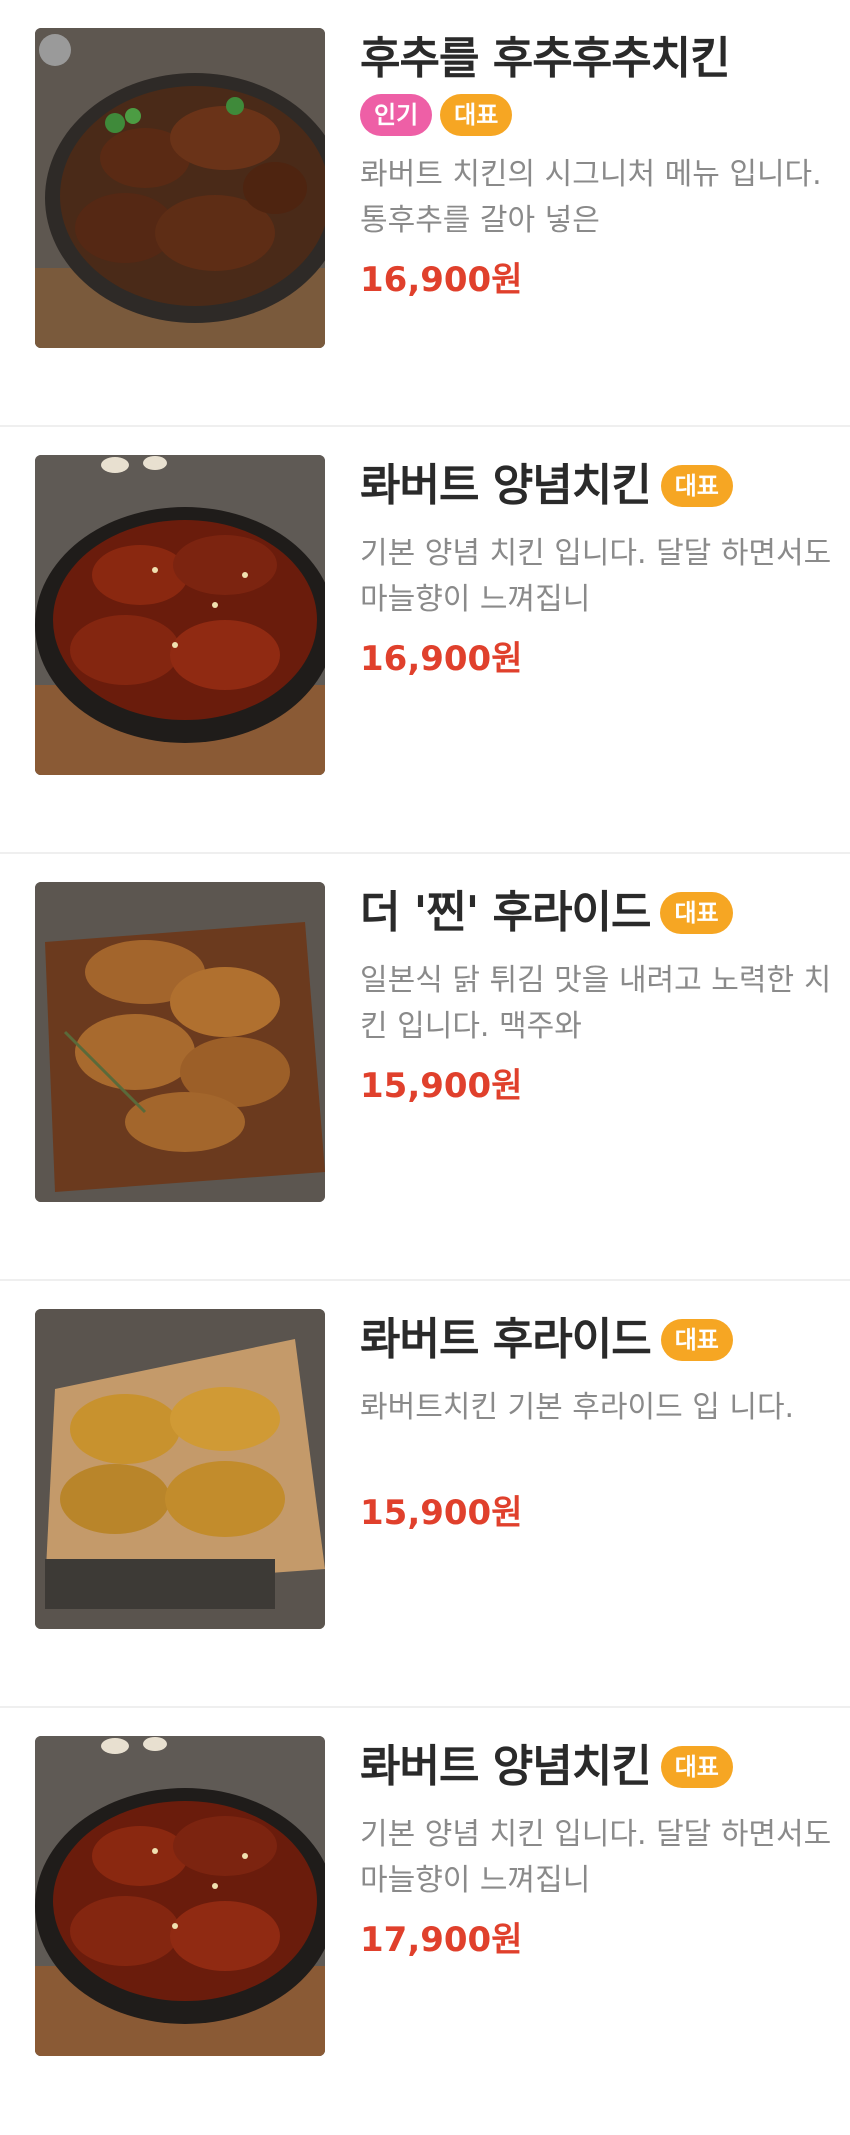 The height and width of the screenshot is (2135, 850). What do you see at coordinates (506, 1339) in the screenshot?
I see `menu-item-name: 롸버트 후라이드` at bounding box center [506, 1339].